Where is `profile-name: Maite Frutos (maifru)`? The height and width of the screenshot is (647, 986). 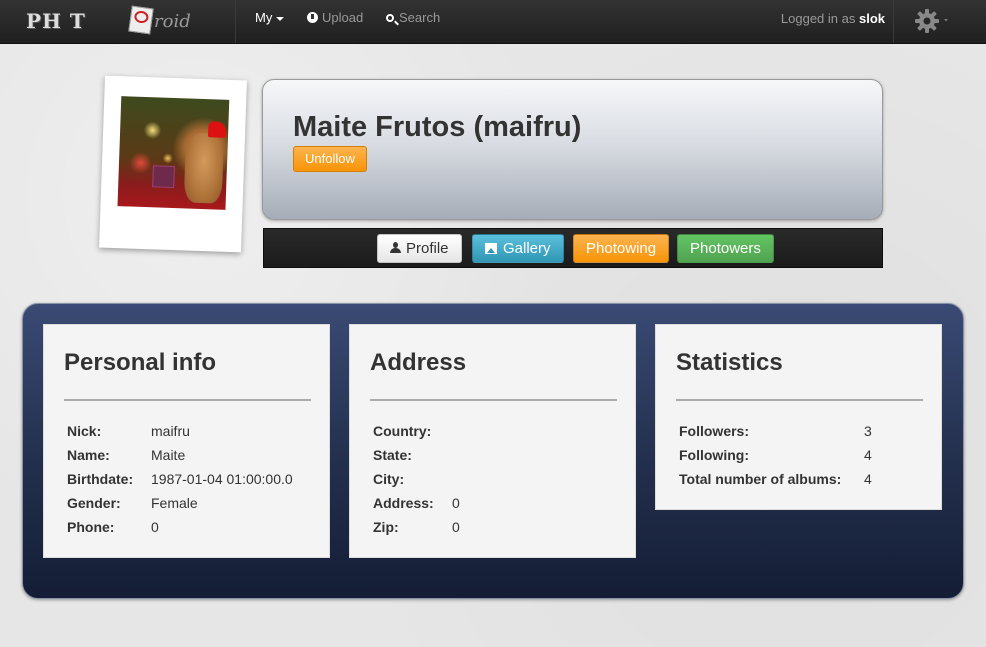
profile-name: Maite Frutos (maifru) is located at coordinates (437, 127).